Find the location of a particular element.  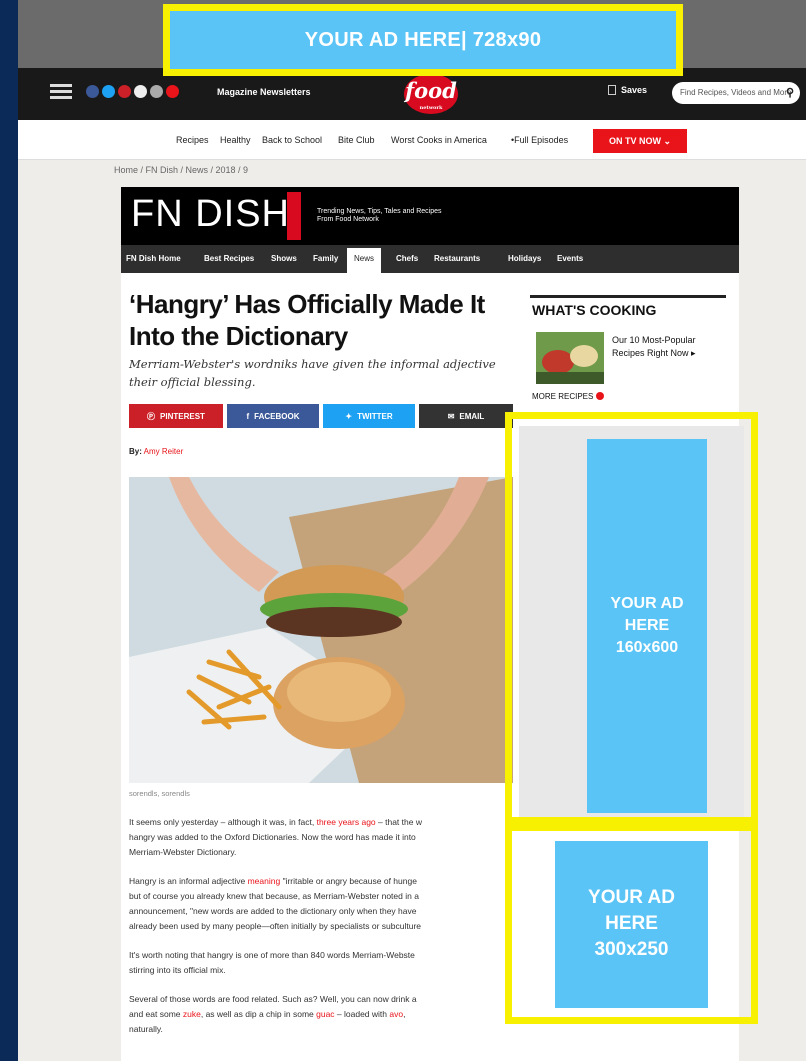

rectangle-line-2: HERE is located at coordinates (631, 923).